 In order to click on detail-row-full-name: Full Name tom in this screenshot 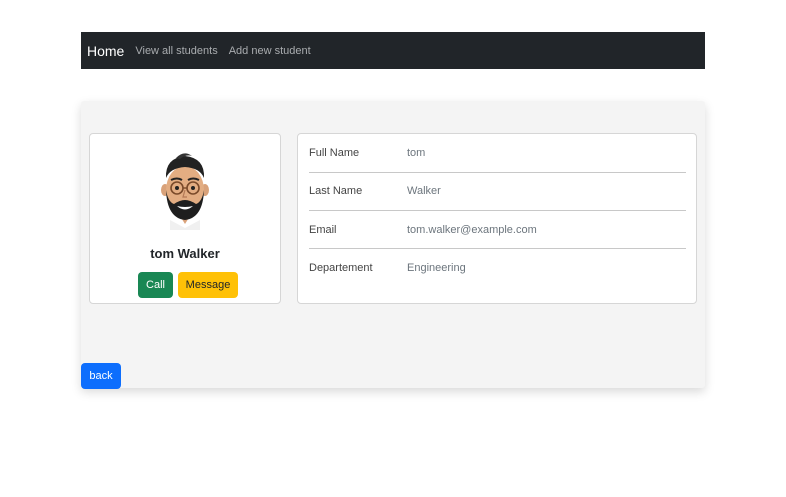, I will do `click(497, 153)`.